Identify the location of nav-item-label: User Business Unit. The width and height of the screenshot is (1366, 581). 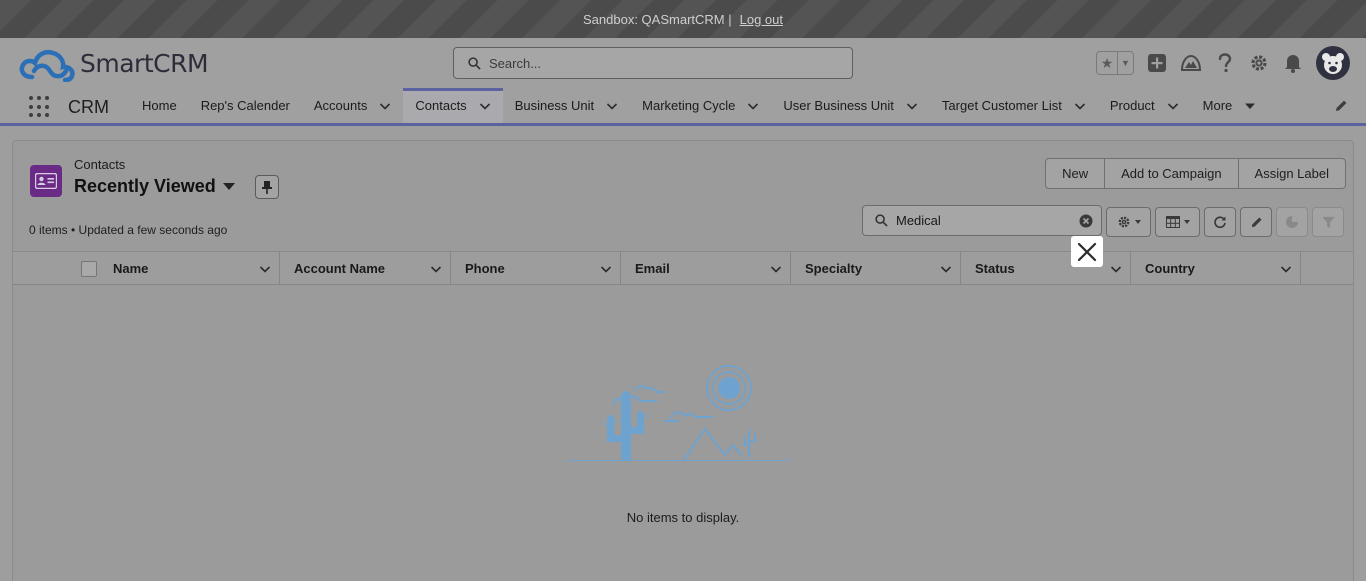
(838, 105).